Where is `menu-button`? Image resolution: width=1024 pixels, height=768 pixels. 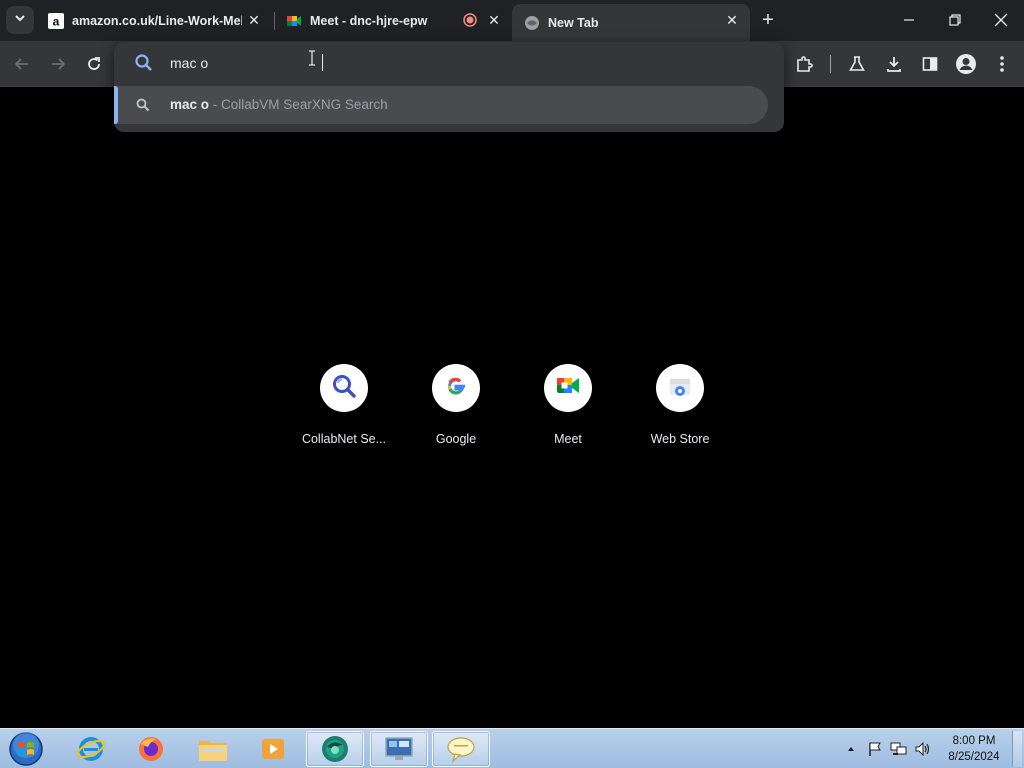
menu-button is located at coordinates (1002, 64).